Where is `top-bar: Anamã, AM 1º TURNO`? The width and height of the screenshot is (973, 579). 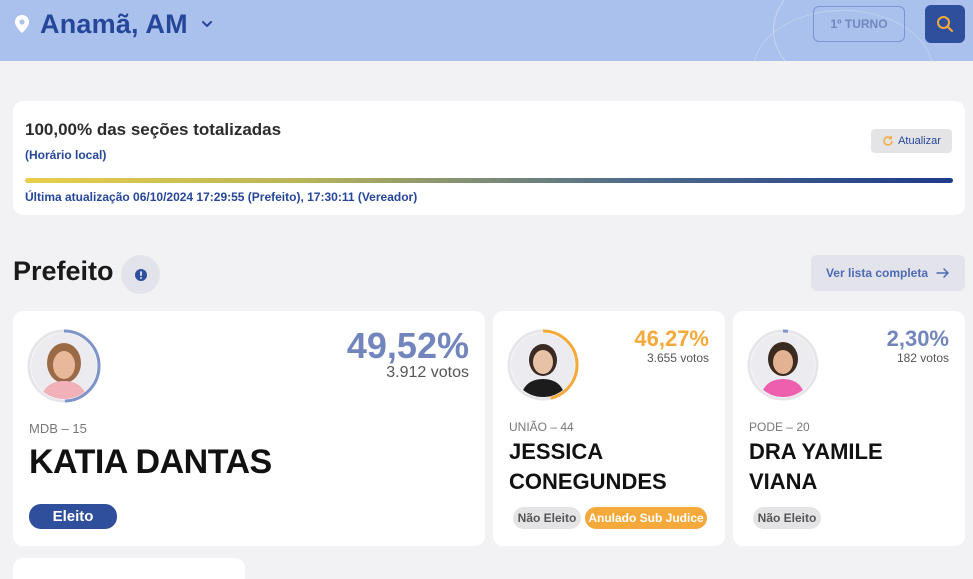
top-bar: Anamã, AM 1º TURNO is located at coordinates (486, 30).